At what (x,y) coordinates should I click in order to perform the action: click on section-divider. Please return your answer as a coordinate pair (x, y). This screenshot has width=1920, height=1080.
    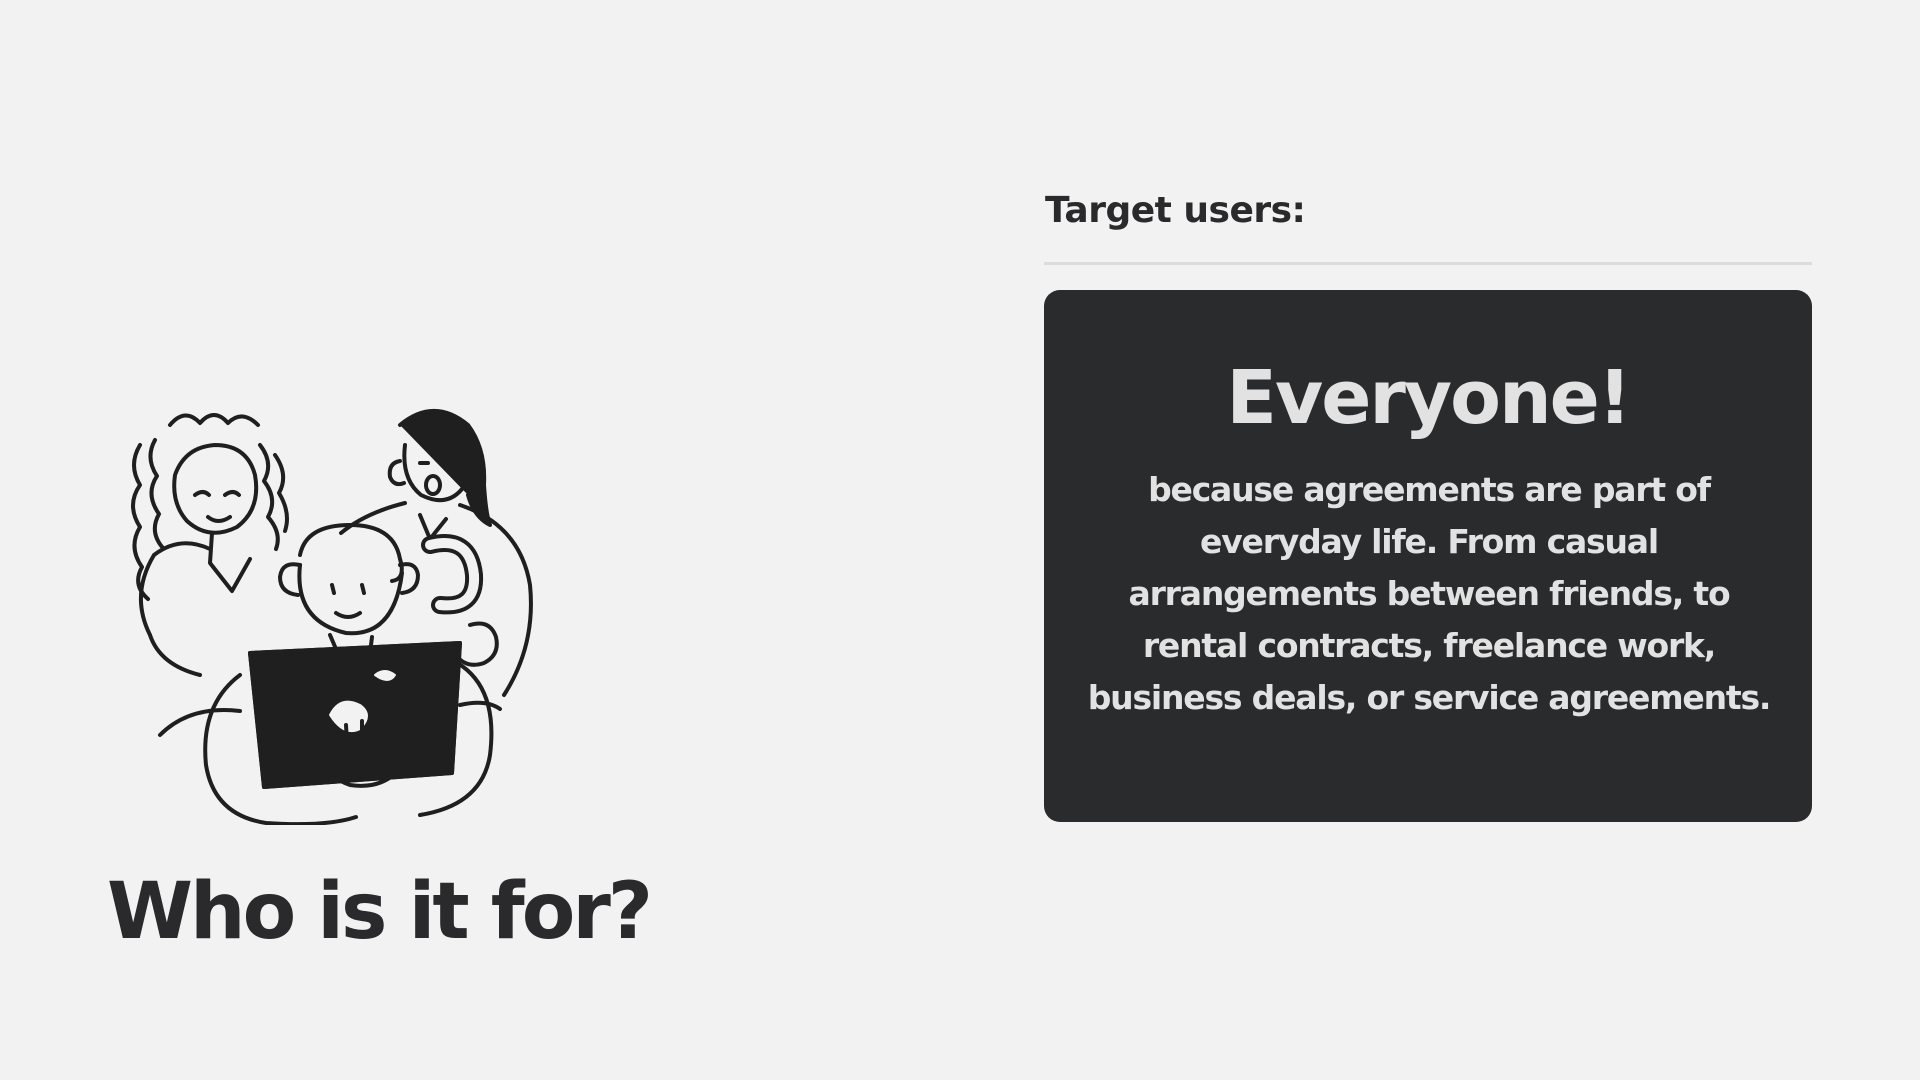
    Looking at the image, I should click on (1428, 263).